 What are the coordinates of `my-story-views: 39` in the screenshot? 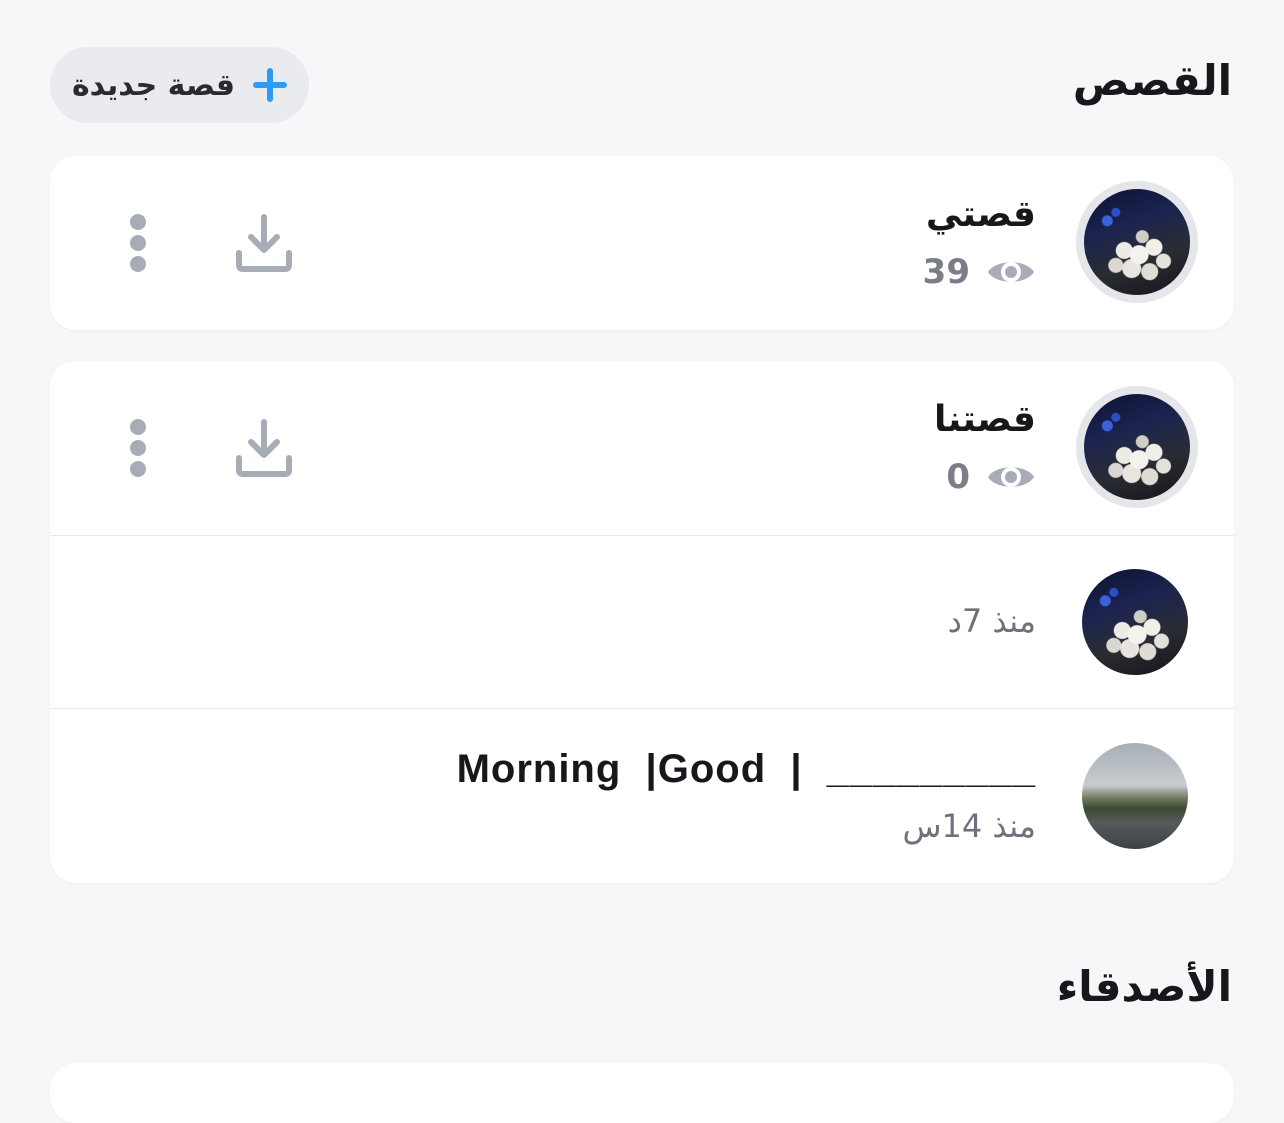 It's located at (979, 272).